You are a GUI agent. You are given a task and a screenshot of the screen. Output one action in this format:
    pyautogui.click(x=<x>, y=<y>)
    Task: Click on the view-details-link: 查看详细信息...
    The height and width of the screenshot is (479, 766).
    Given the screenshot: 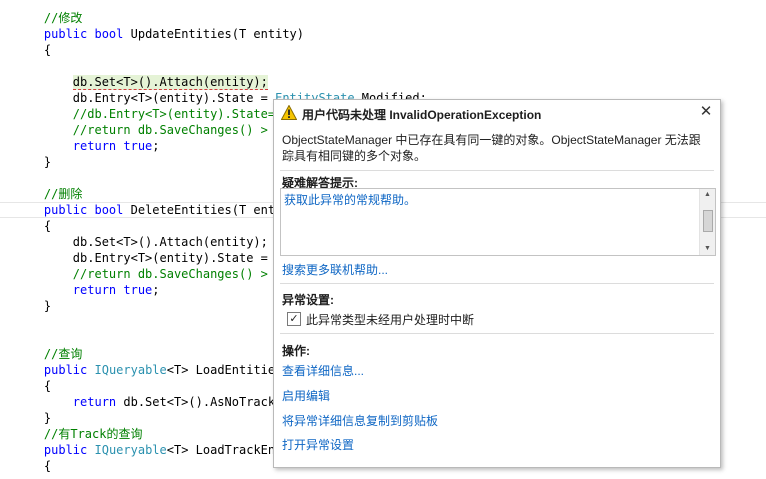 What is the action you would take?
    pyautogui.click(x=323, y=370)
    